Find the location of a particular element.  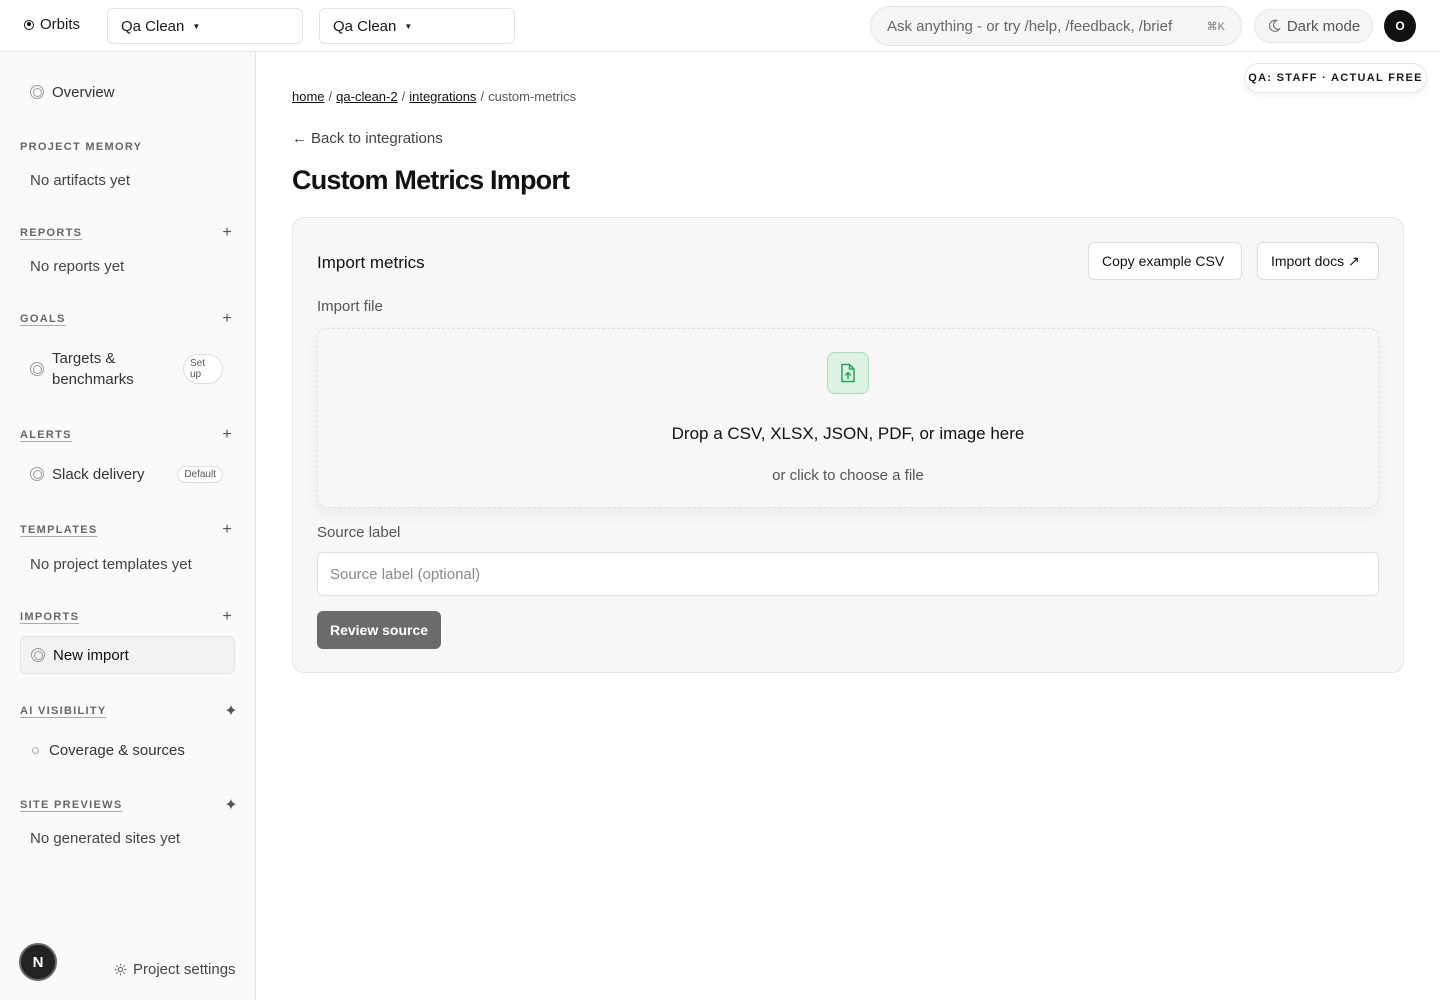

section-project-memory: PROJECT MEMORY is located at coordinates (127, 147).